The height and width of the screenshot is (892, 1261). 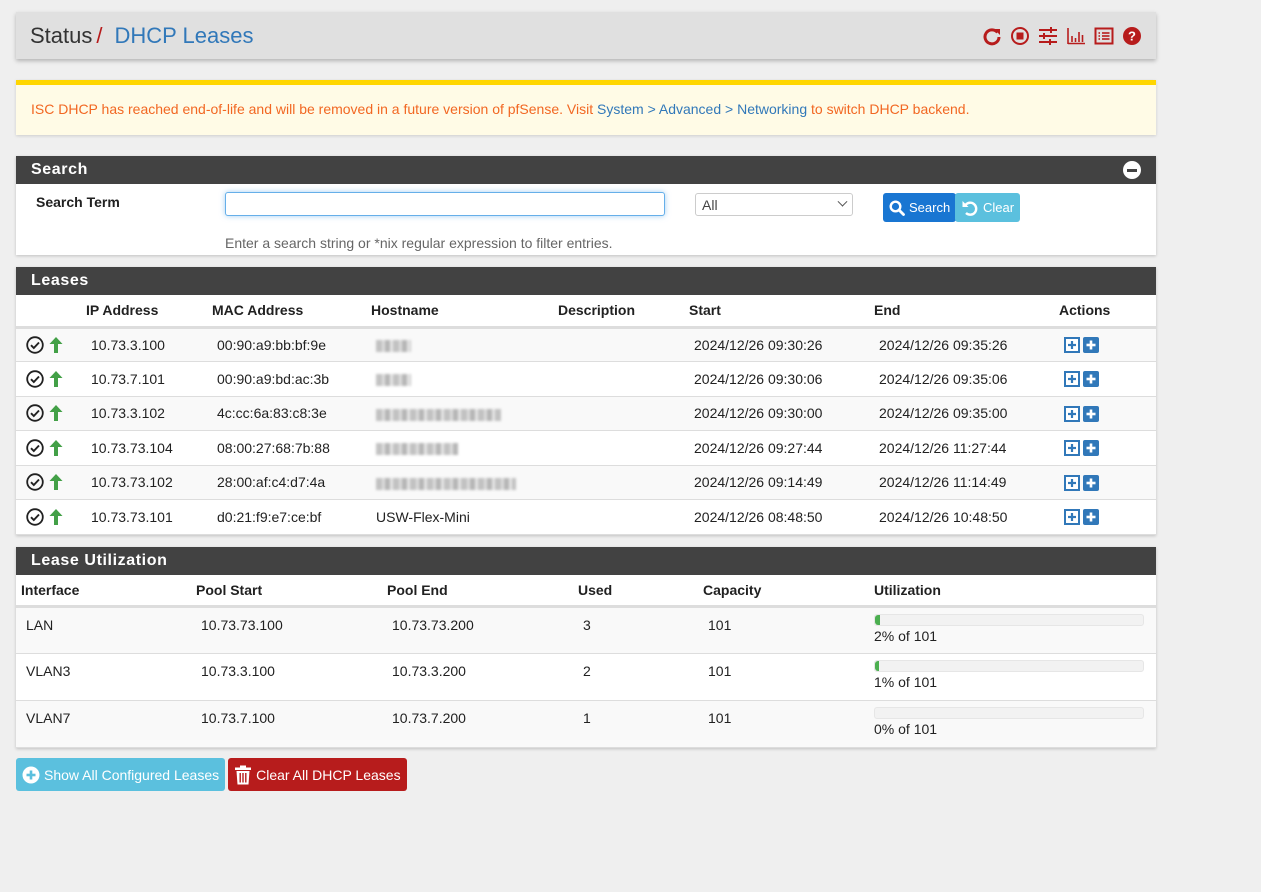 I want to click on lease-mac: d0:21:f9:e7:ce:bf, so click(x=291, y=517).